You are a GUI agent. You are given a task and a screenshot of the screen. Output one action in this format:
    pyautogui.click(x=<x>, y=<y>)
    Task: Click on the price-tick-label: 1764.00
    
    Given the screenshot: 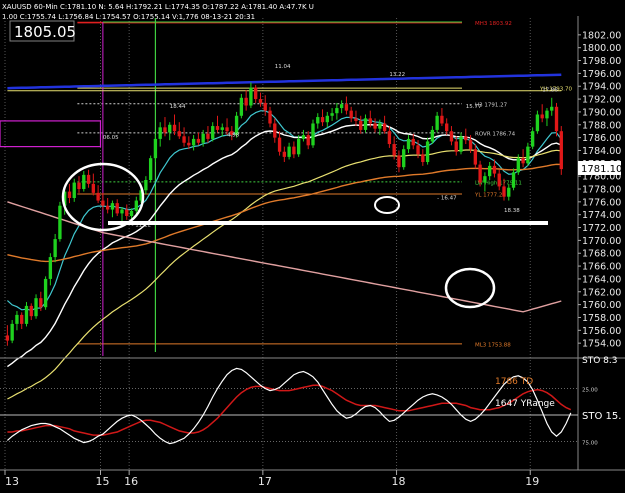 What is the action you would take?
    pyautogui.click(x=601, y=279)
    